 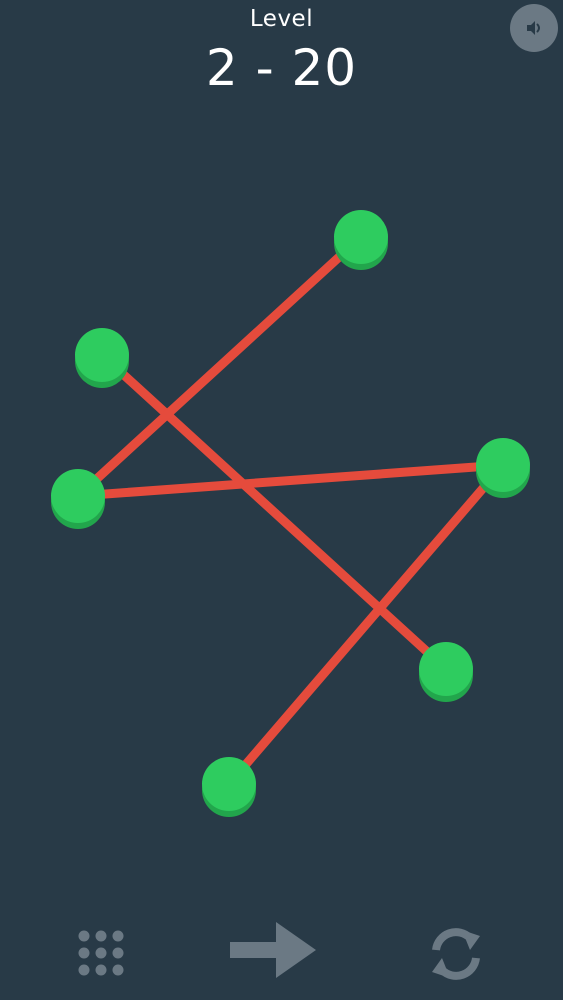 I want to click on level-menu-button, so click(x=101, y=953).